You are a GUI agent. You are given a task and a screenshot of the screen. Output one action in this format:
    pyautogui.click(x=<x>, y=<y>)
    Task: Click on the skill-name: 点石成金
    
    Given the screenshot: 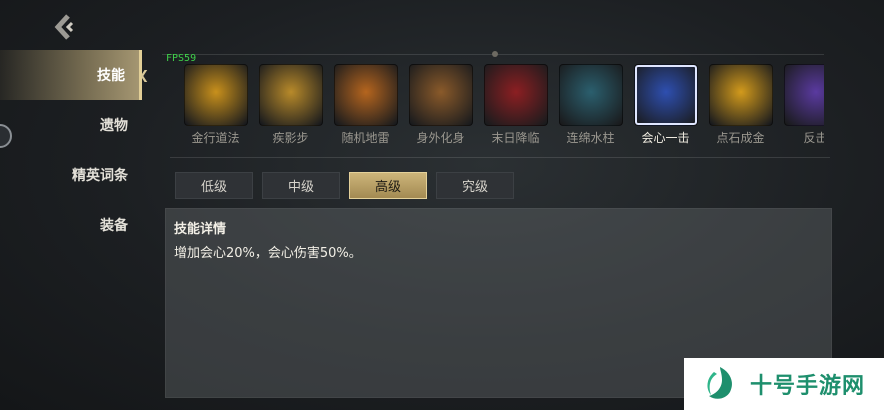 What is the action you would take?
    pyautogui.click(x=740, y=138)
    